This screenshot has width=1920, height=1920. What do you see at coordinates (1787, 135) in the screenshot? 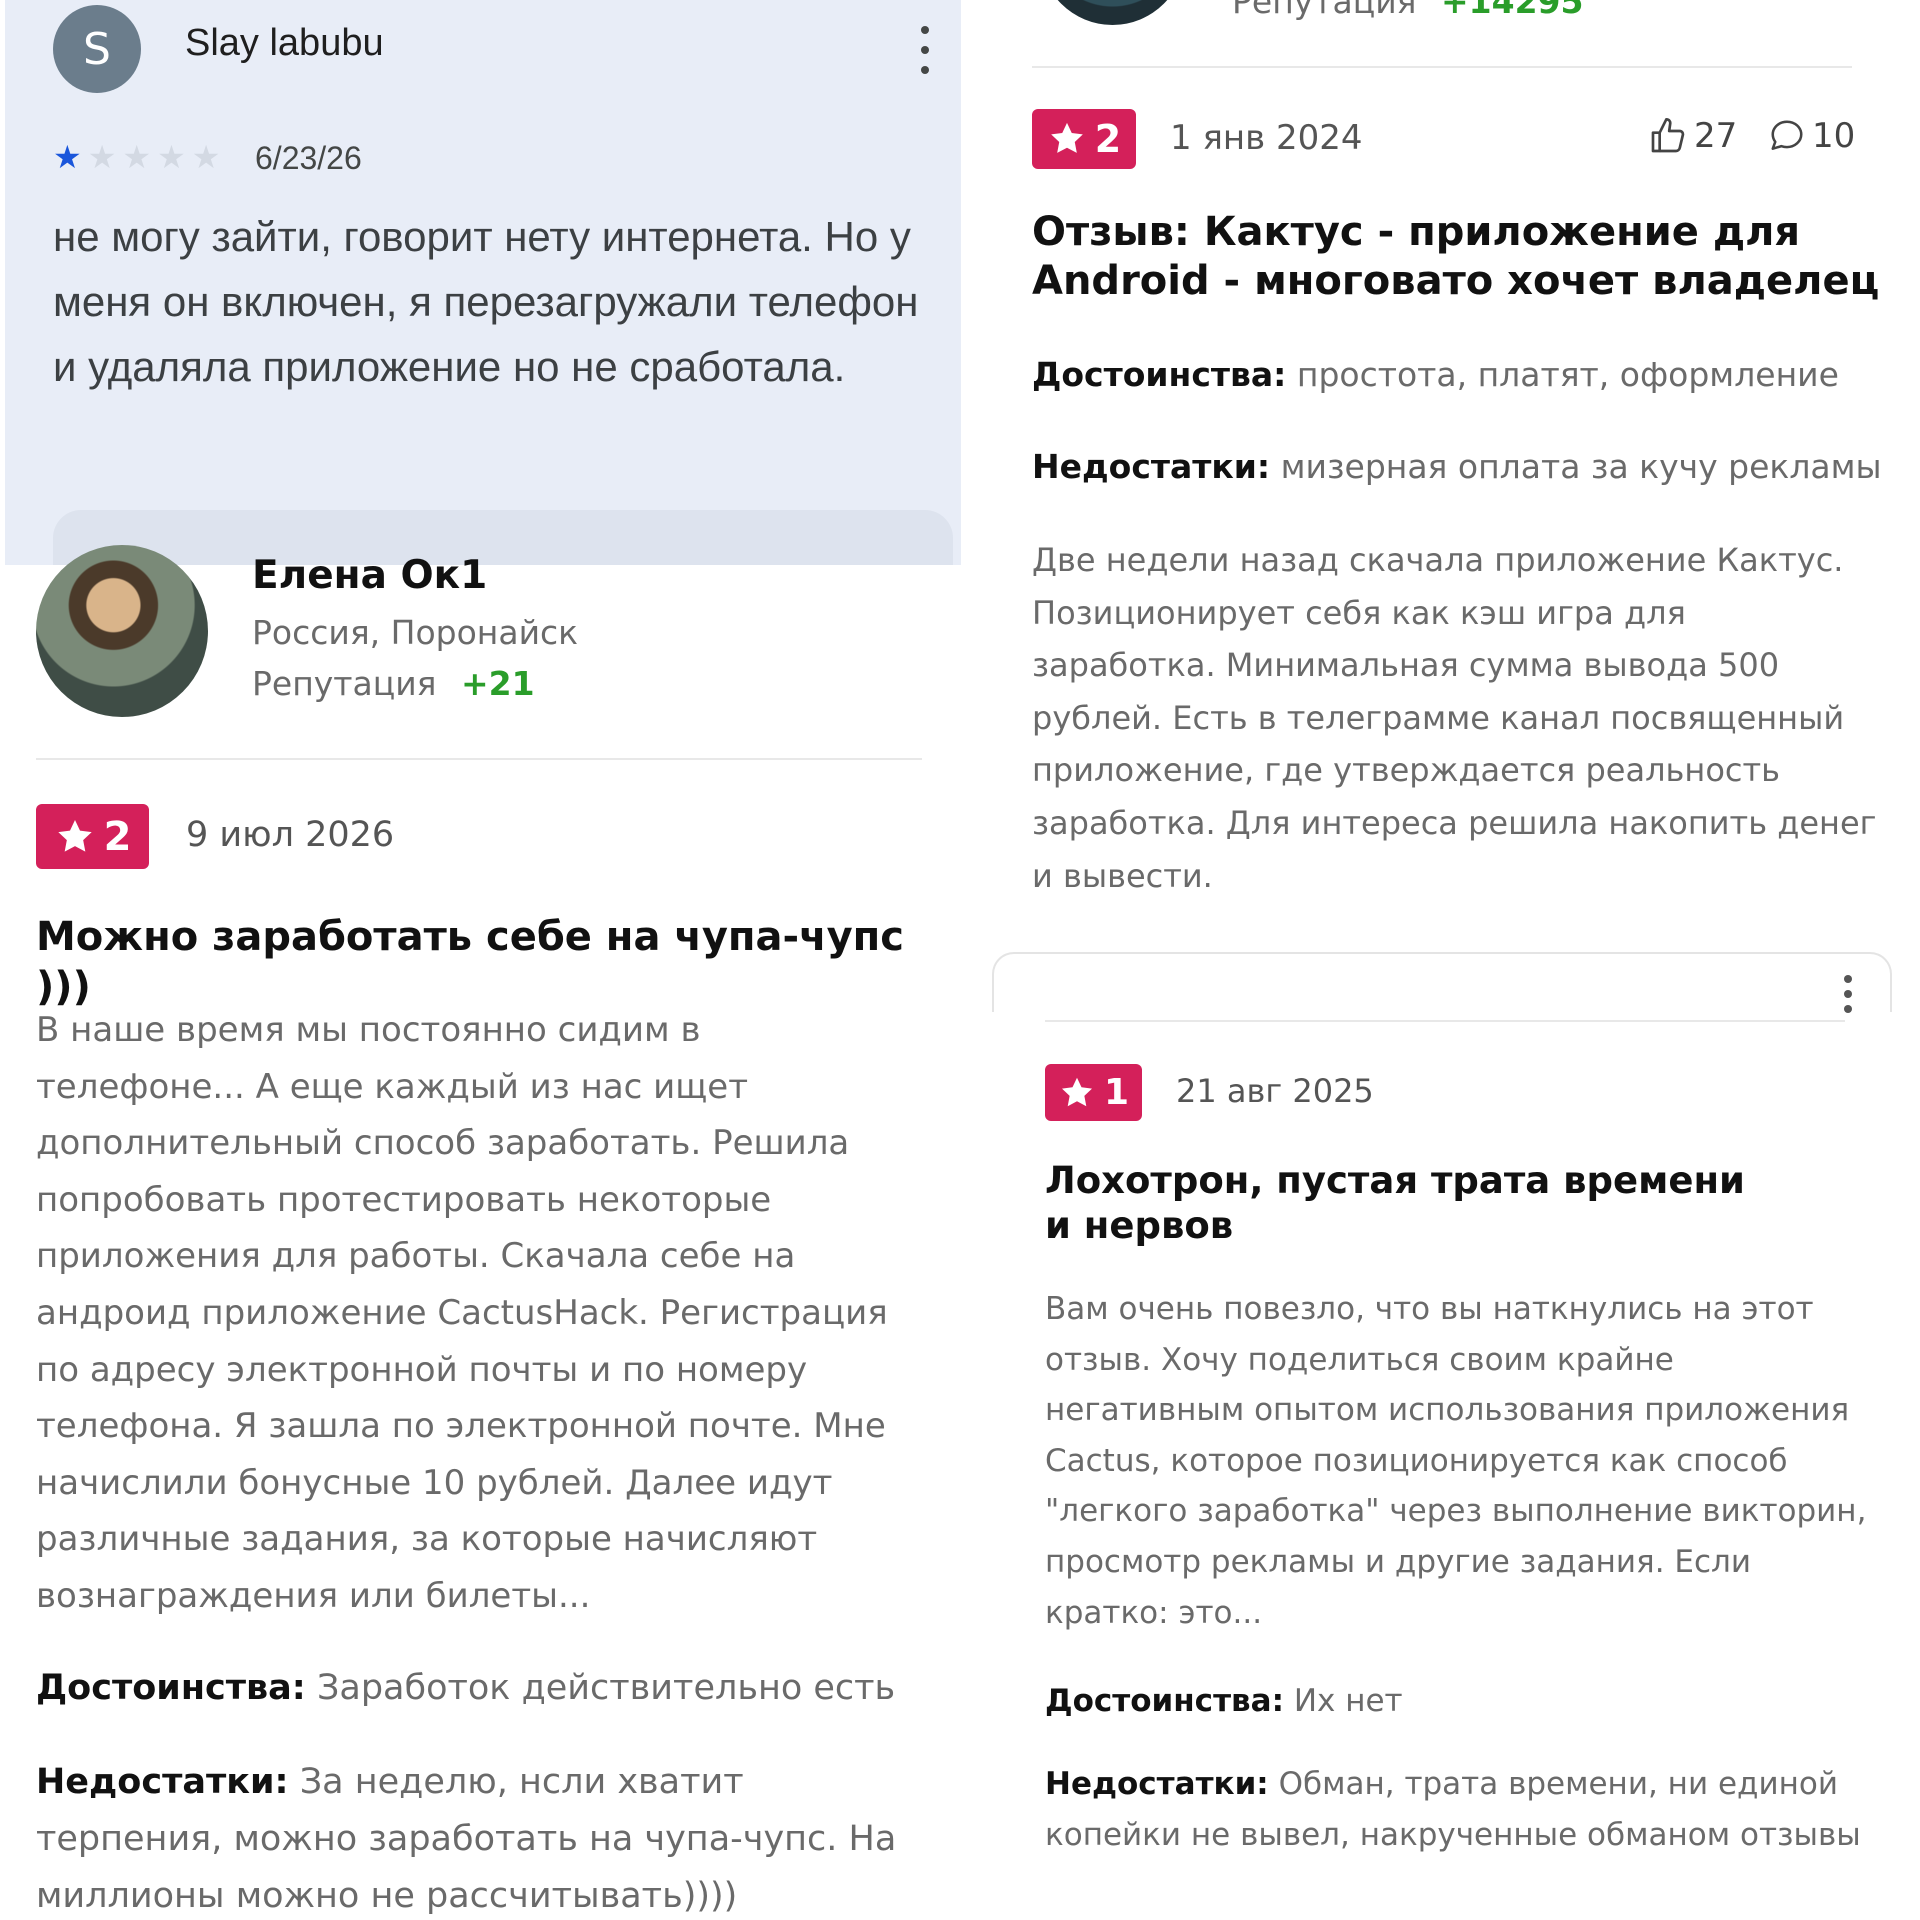
I see `comment-icon` at bounding box center [1787, 135].